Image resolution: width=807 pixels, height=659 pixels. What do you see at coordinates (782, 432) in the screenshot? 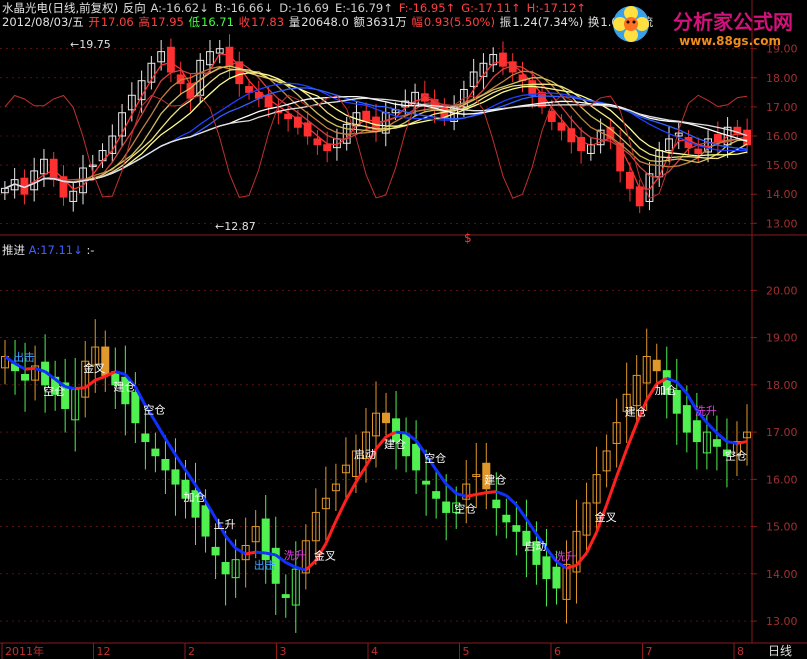
I see `y-tick-label: 17.00` at bounding box center [782, 432].